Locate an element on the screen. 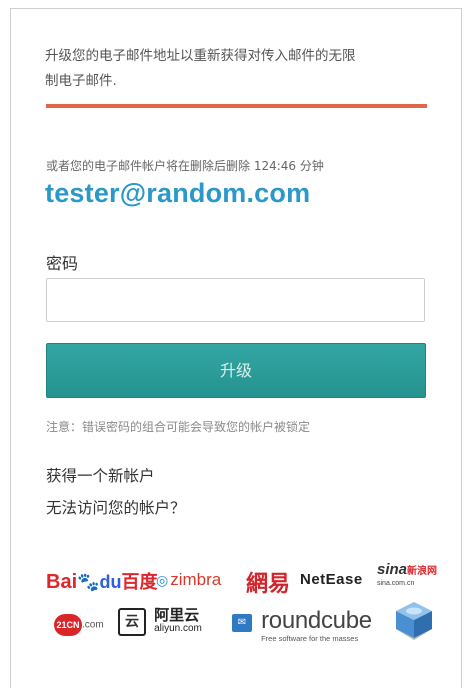 The width and height of the screenshot is (473, 688). password-field is located at coordinates (235, 300).